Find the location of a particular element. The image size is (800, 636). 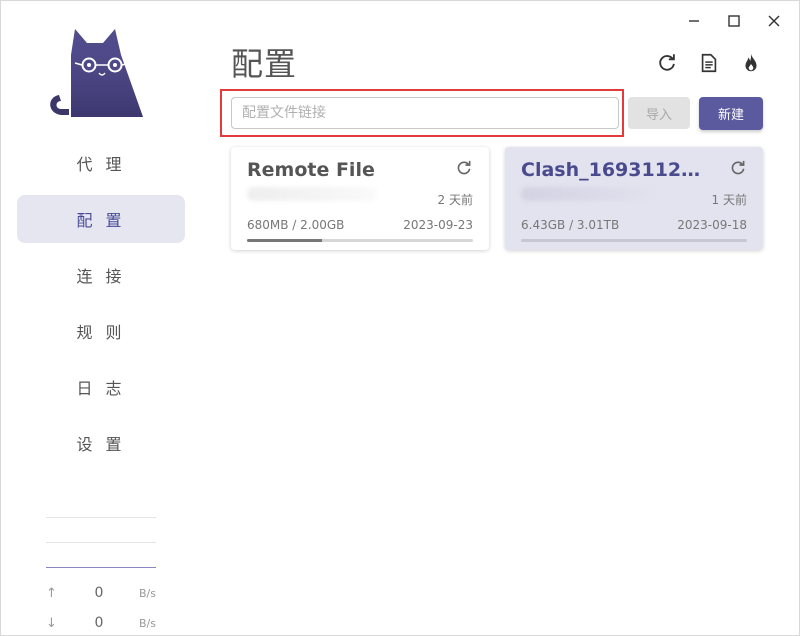

document-icon is located at coordinates (709, 63).